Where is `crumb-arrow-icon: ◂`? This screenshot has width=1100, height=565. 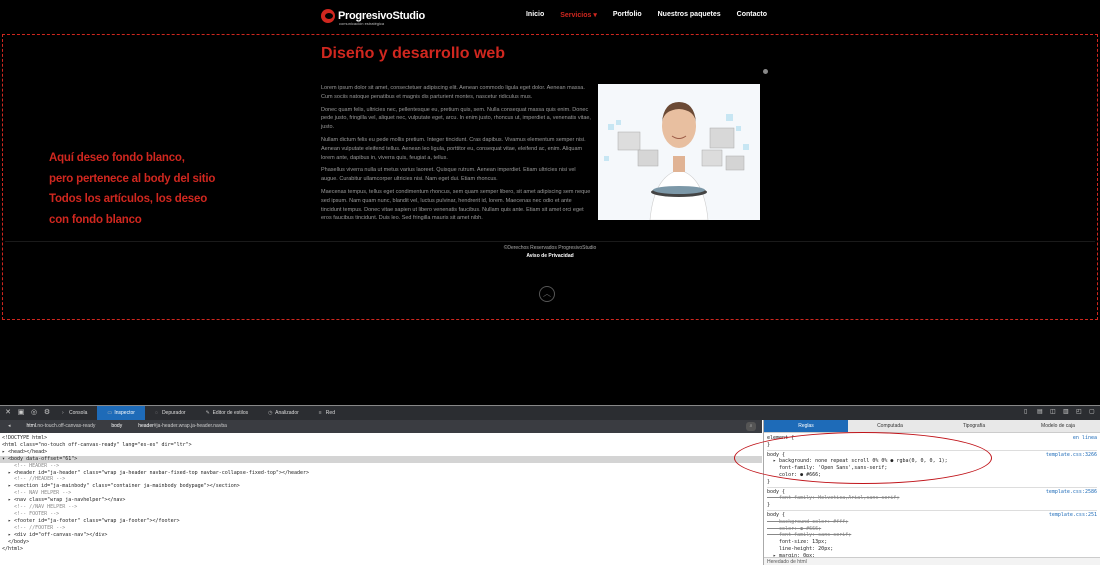 crumb-arrow-icon: ◂ is located at coordinates (9, 426).